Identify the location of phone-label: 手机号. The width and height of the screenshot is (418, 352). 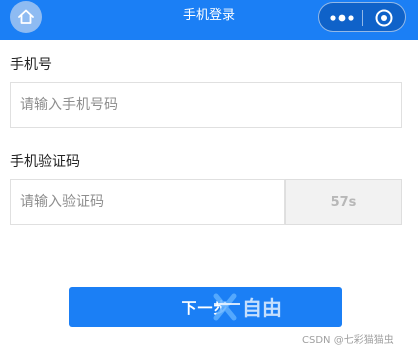
(31, 65).